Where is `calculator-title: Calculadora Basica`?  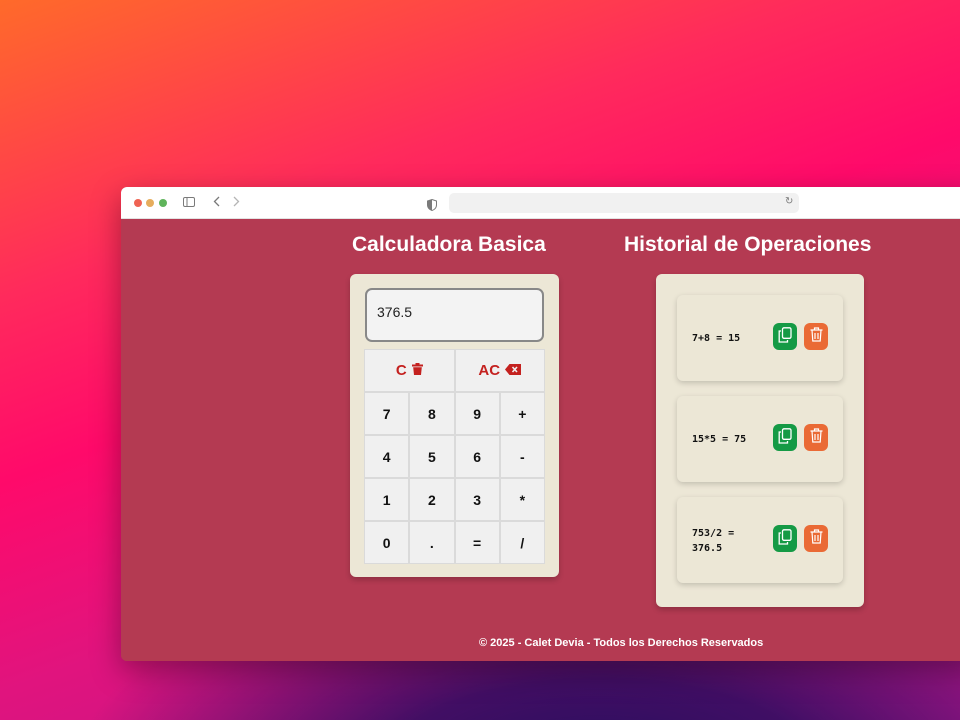
calculator-title: Calculadora Basica is located at coordinates (449, 244).